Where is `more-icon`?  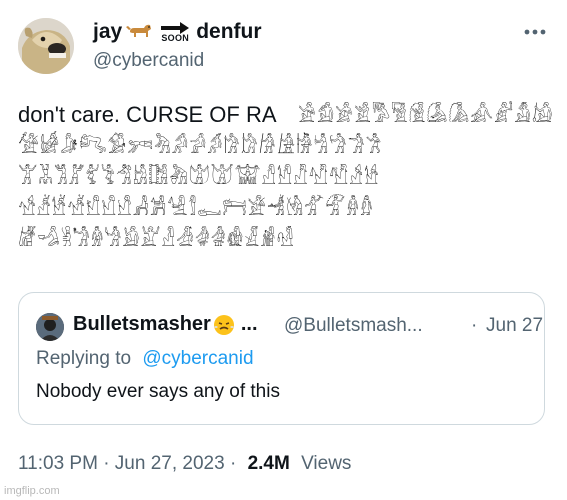
more-icon is located at coordinates (535, 32).